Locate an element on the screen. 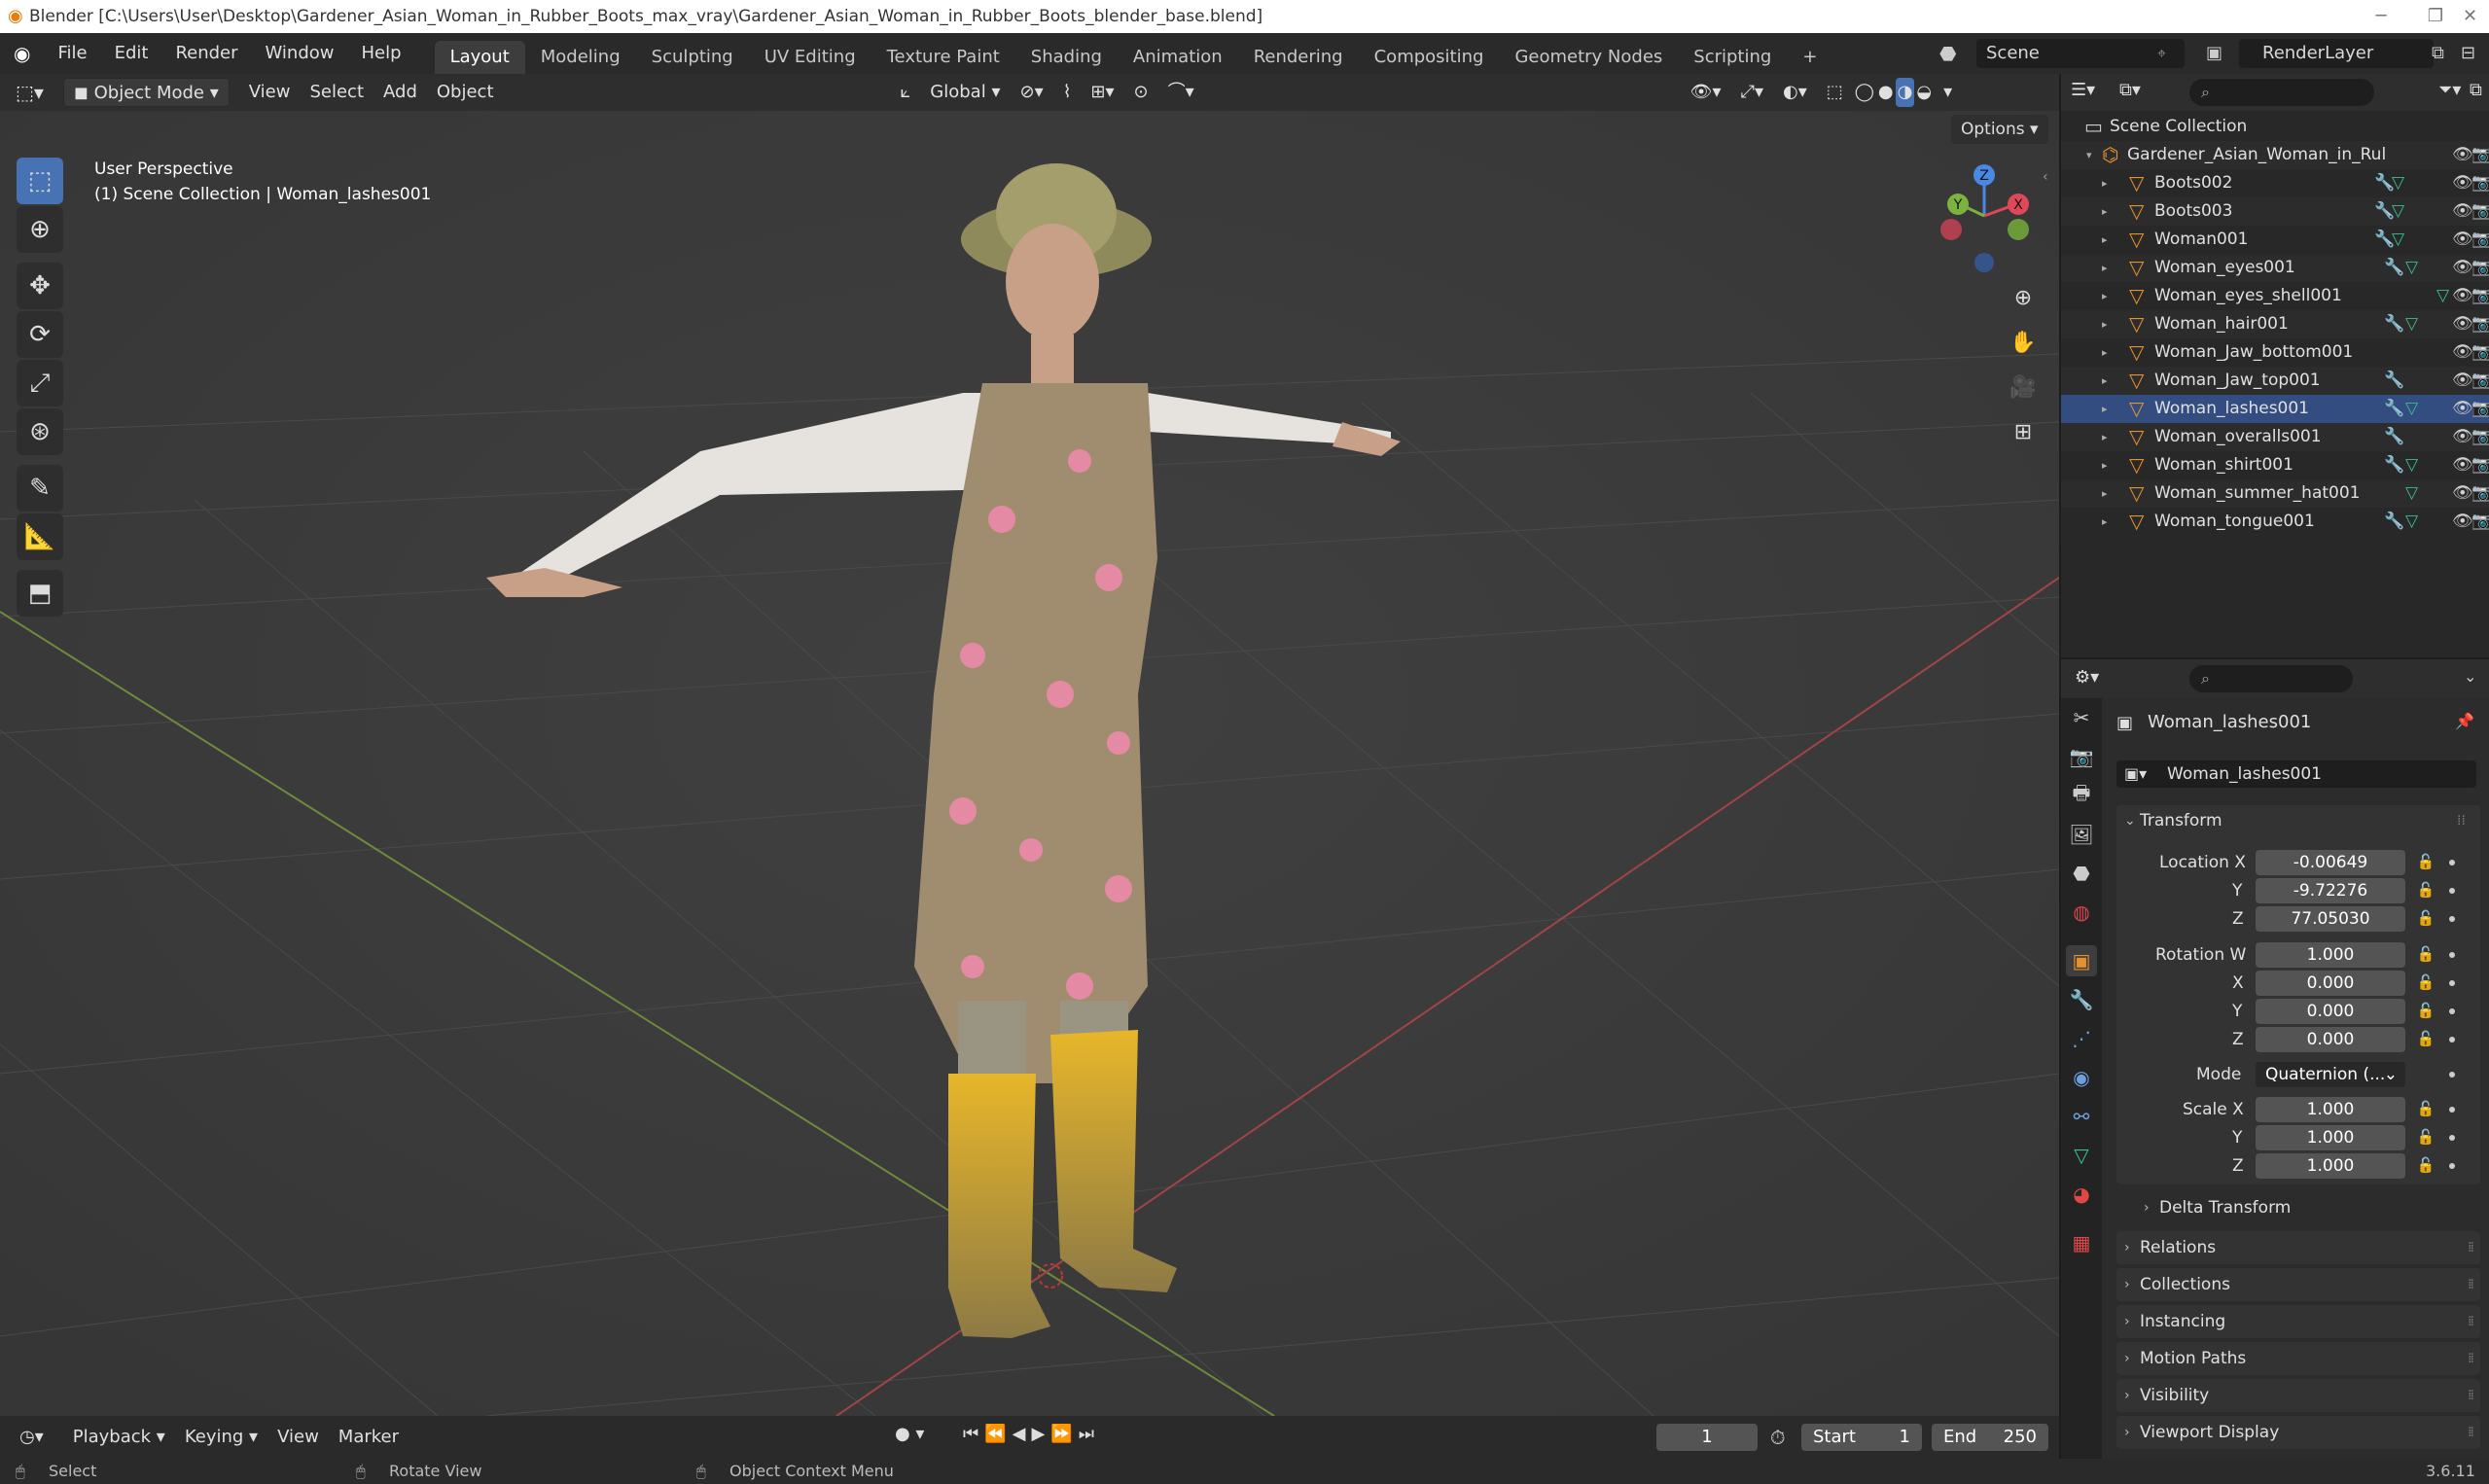 The width and height of the screenshot is (2489, 1484). outliner-object-row: ▸ ▽ Woman_tongue001 🔧 ▽ 👁 📷 is located at coordinates (2275, 522).